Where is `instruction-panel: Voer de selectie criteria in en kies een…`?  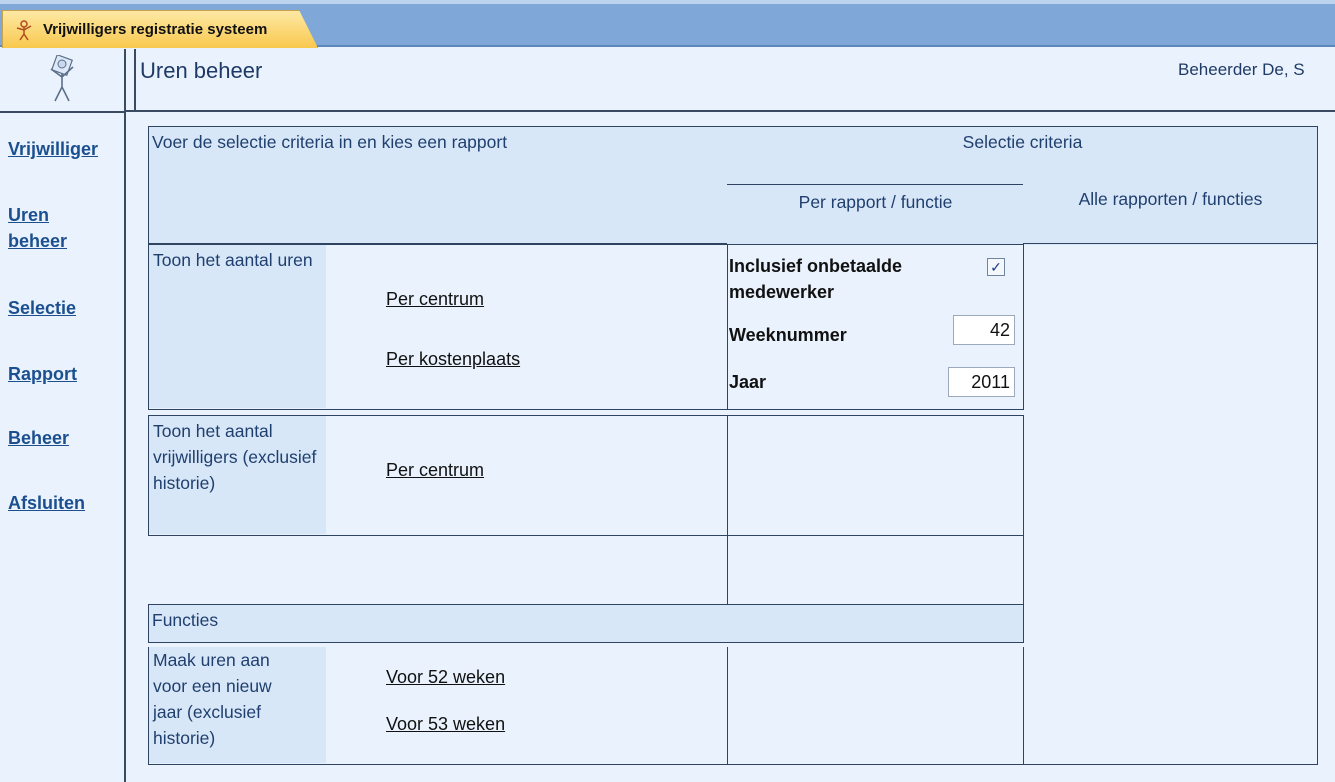 instruction-panel: Voer de selectie criteria in en kies een… is located at coordinates (438, 185).